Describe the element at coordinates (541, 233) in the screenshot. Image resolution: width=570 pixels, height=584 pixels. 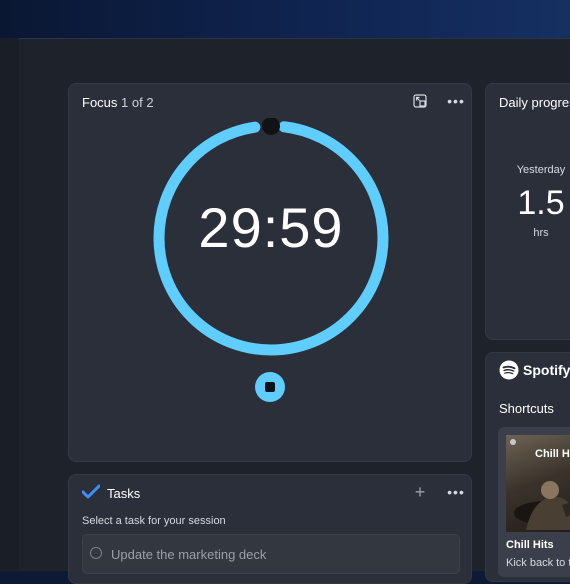
I see `yesterday-unit: hrs` at that location.